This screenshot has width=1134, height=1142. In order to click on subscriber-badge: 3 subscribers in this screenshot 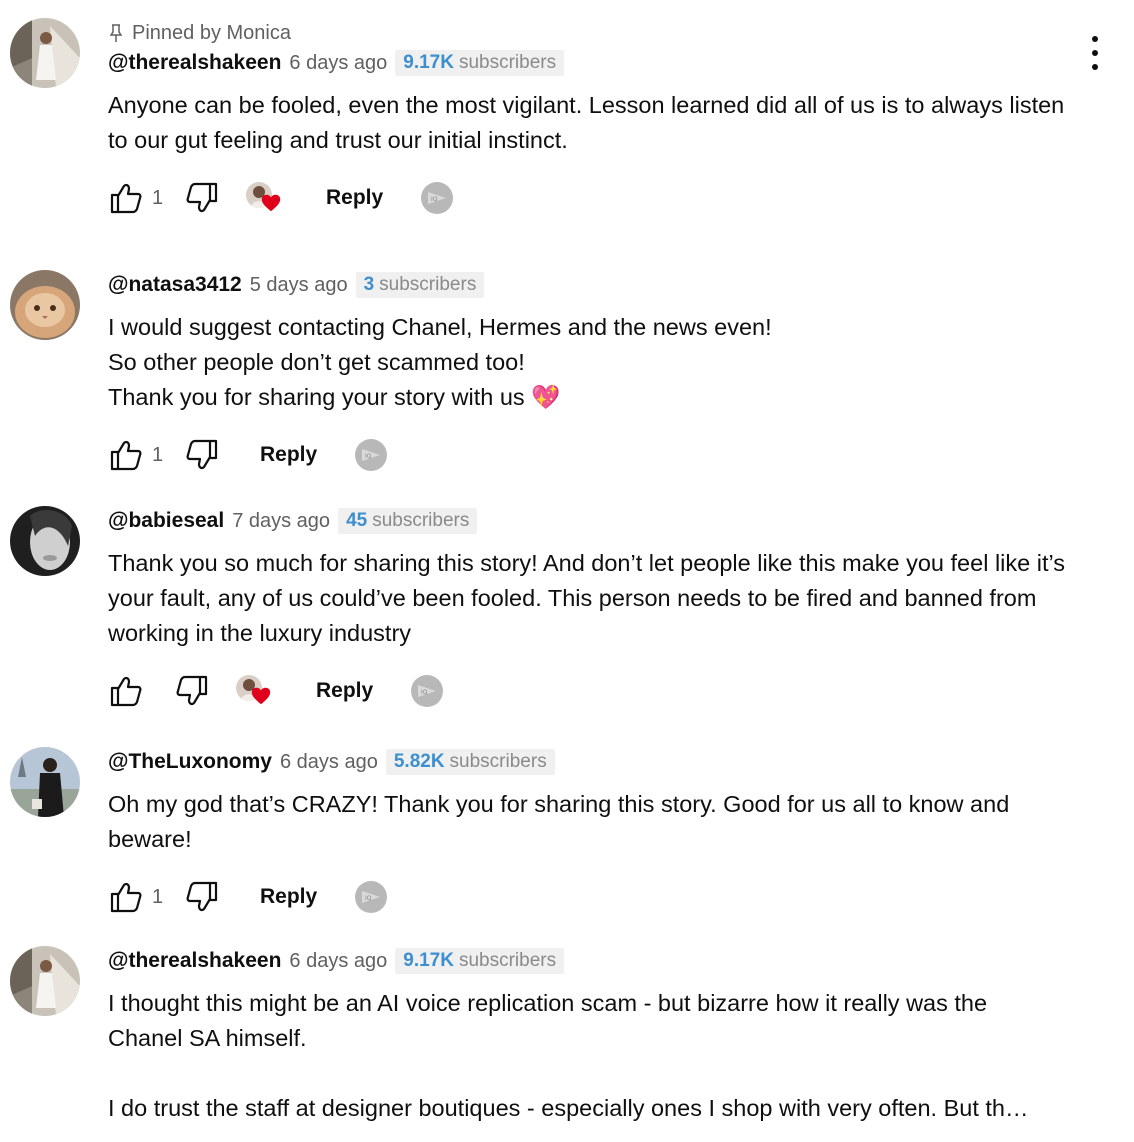, I will do `click(420, 285)`.